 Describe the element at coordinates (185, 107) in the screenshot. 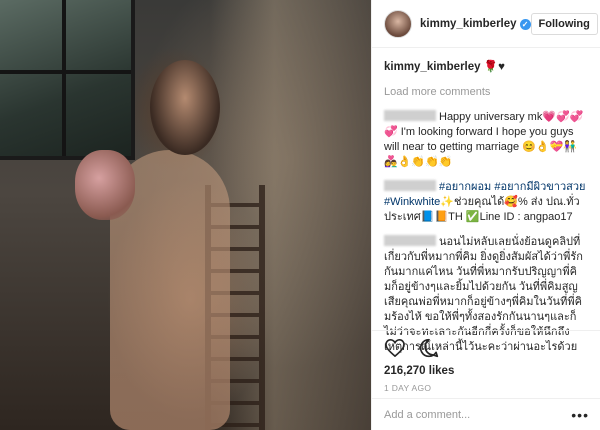

I see `photo-person-head` at that location.